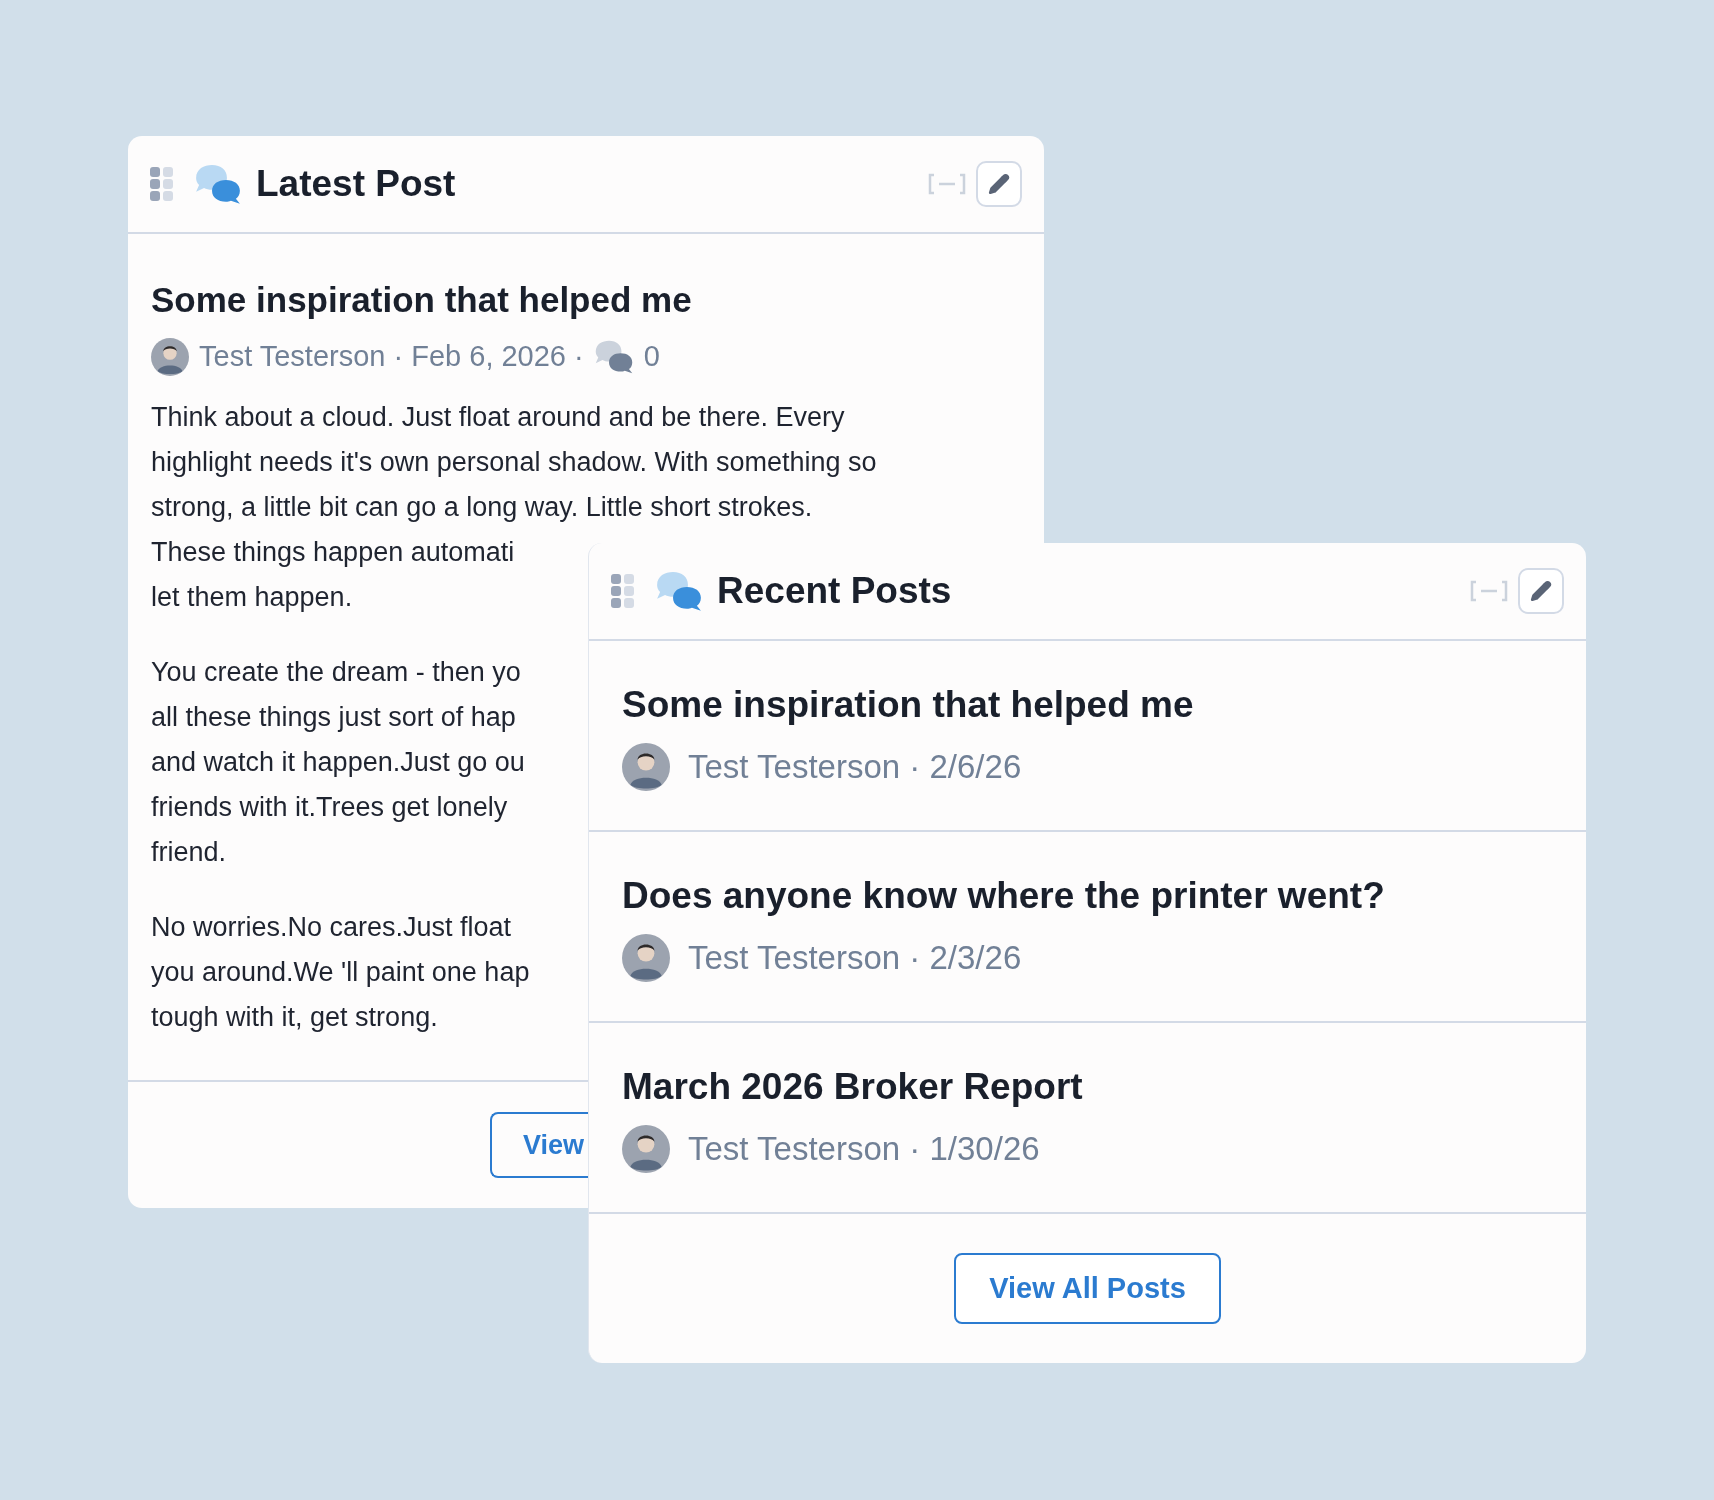  Describe the element at coordinates (613, 357) in the screenshot. I see `comments-icon` at that location.